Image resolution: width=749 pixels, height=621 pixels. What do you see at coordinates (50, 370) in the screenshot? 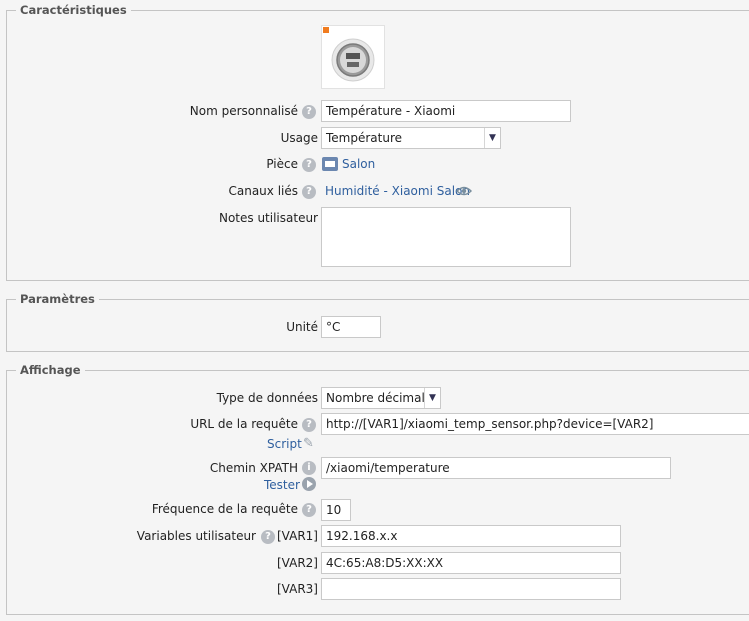
I see `affichage-legend: Affichage` at bounding box center [50, 370].